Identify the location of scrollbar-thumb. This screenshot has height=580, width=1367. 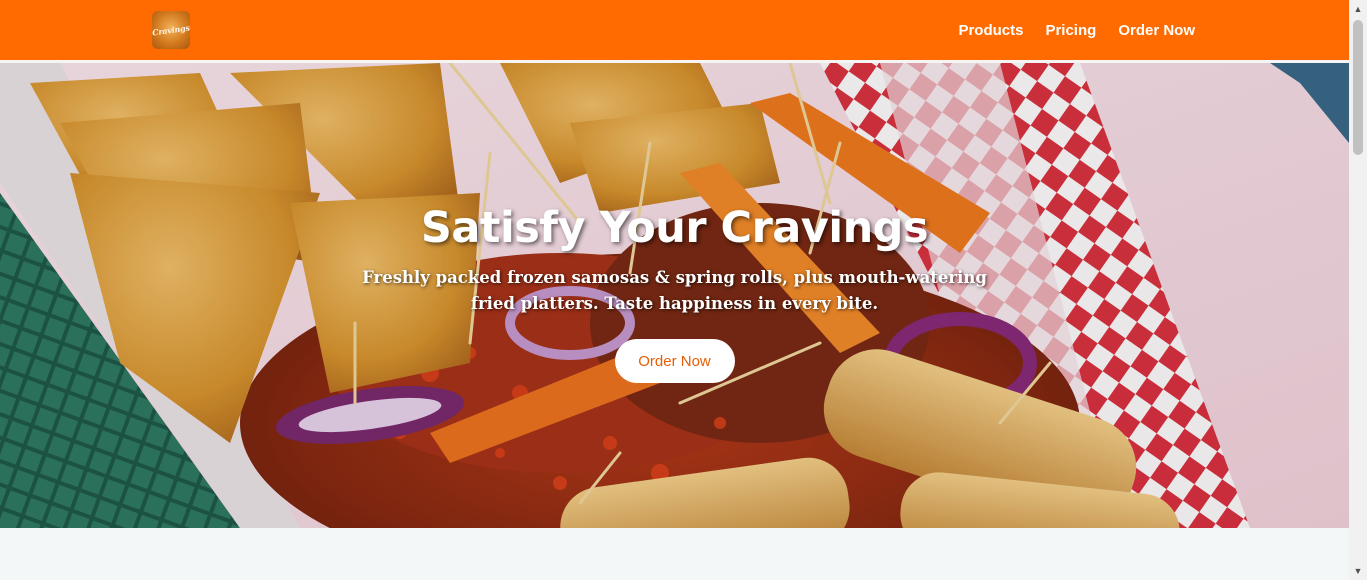
(1358, 87).